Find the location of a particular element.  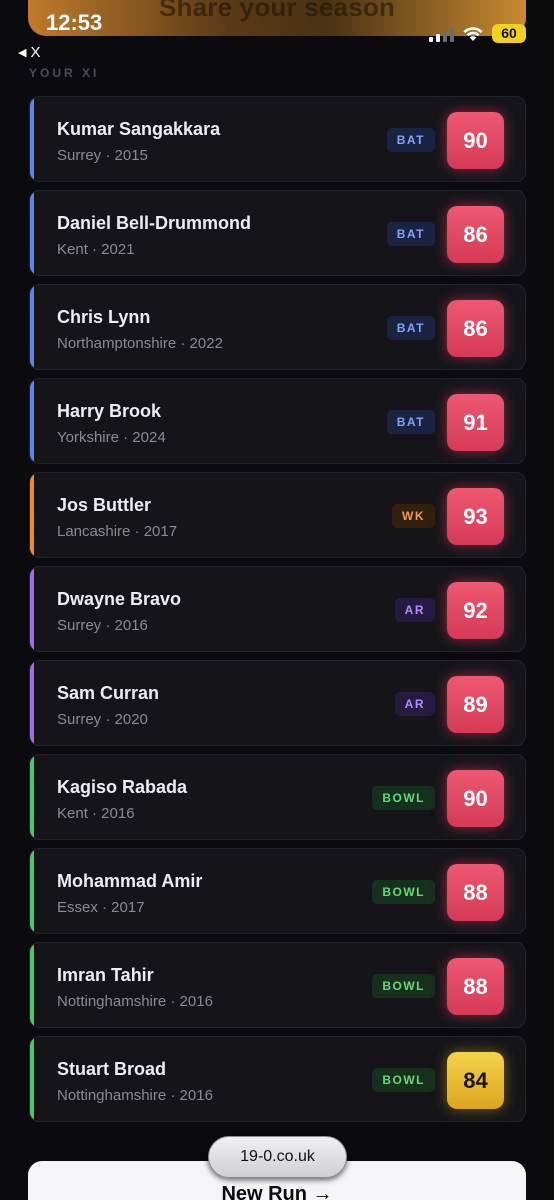

player-card: Mohammad Amir Essex · 2017 BOWL 88 is located at coordinates (277, 891).